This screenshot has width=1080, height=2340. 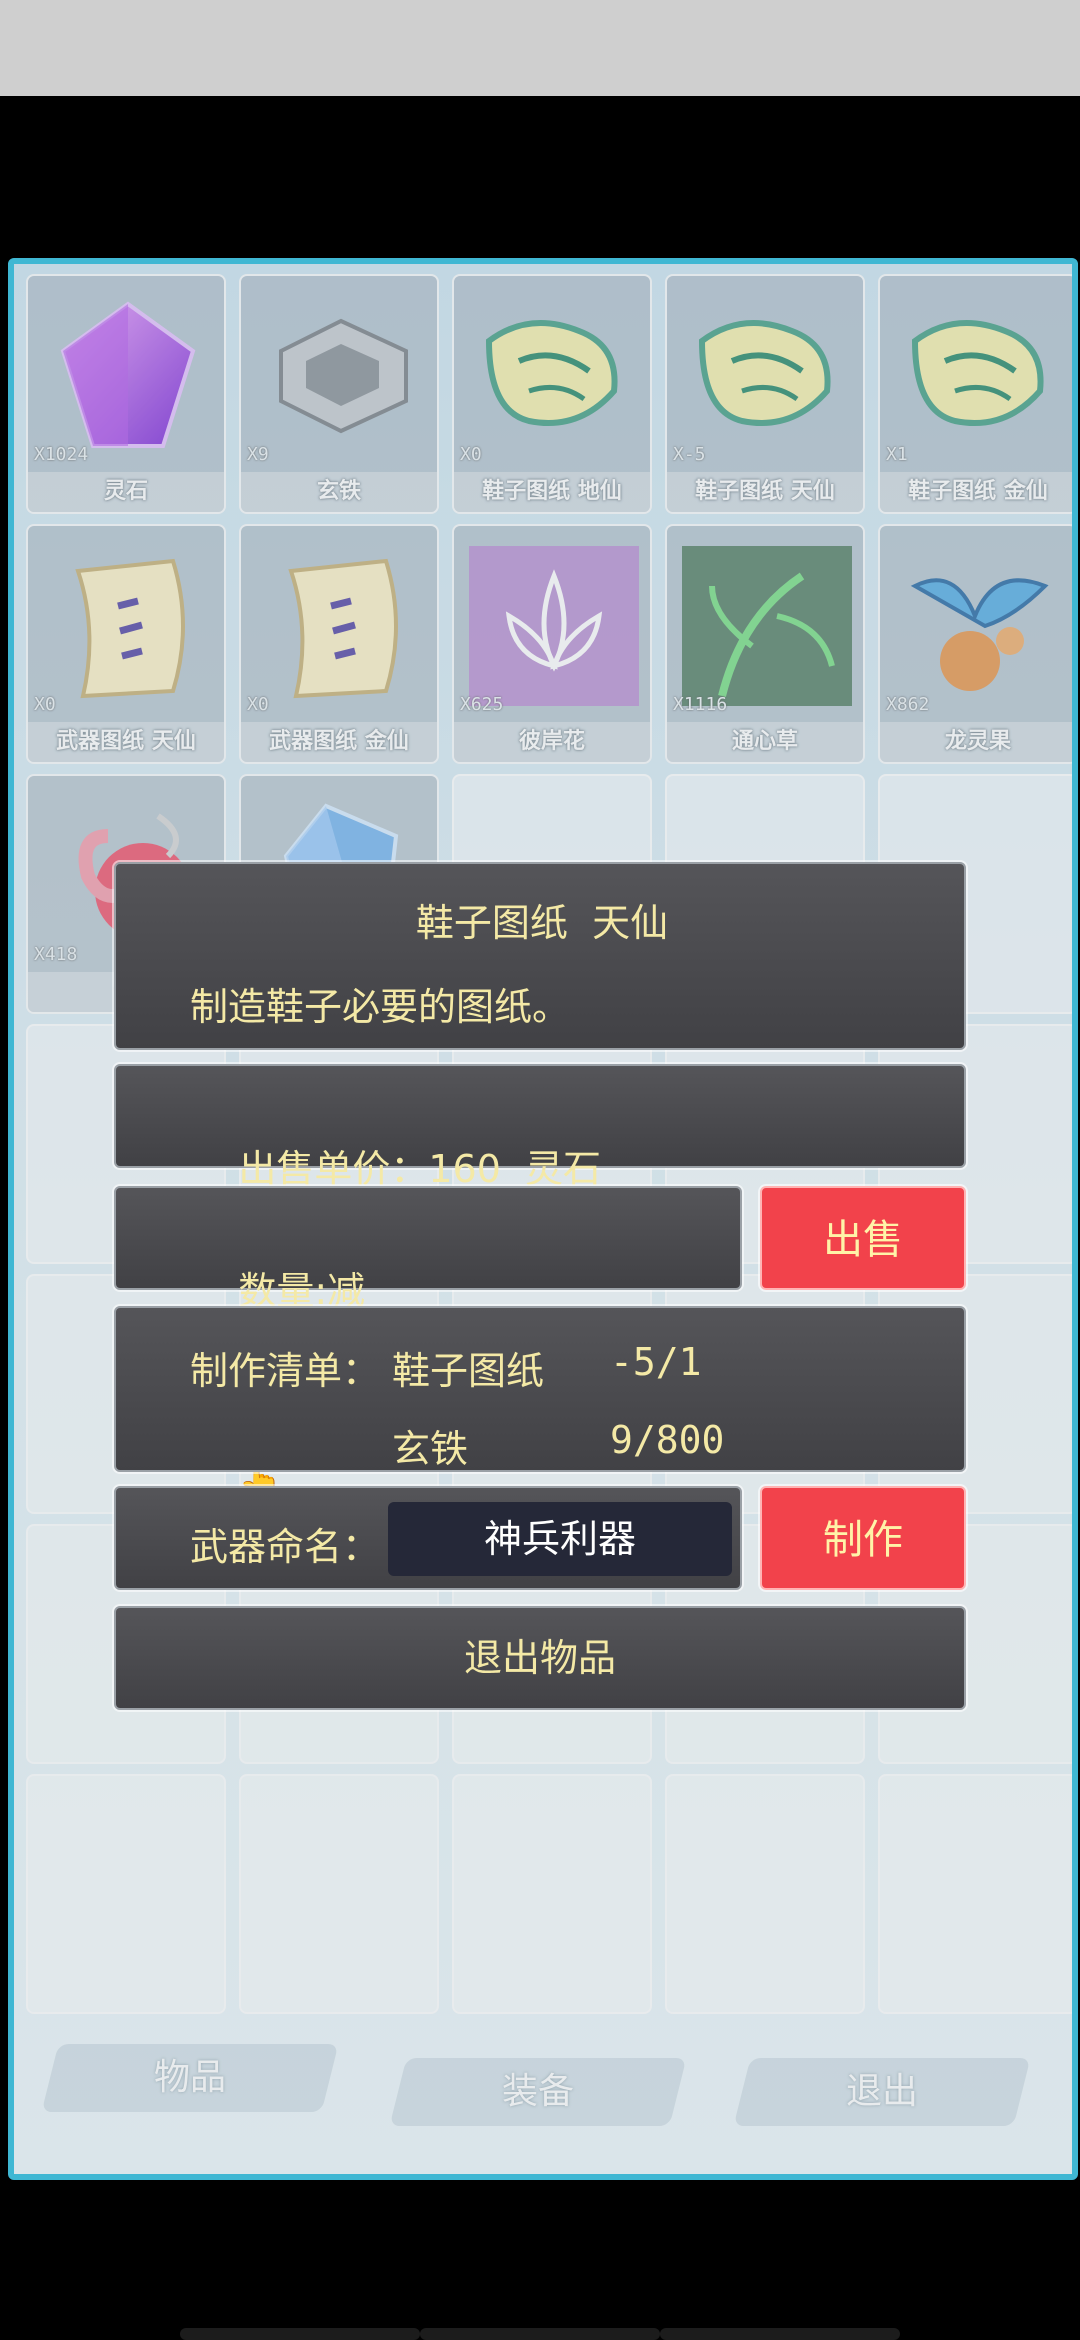 I want to click on recipe-item-name: 玄铁, so click(x=430, y=1449).